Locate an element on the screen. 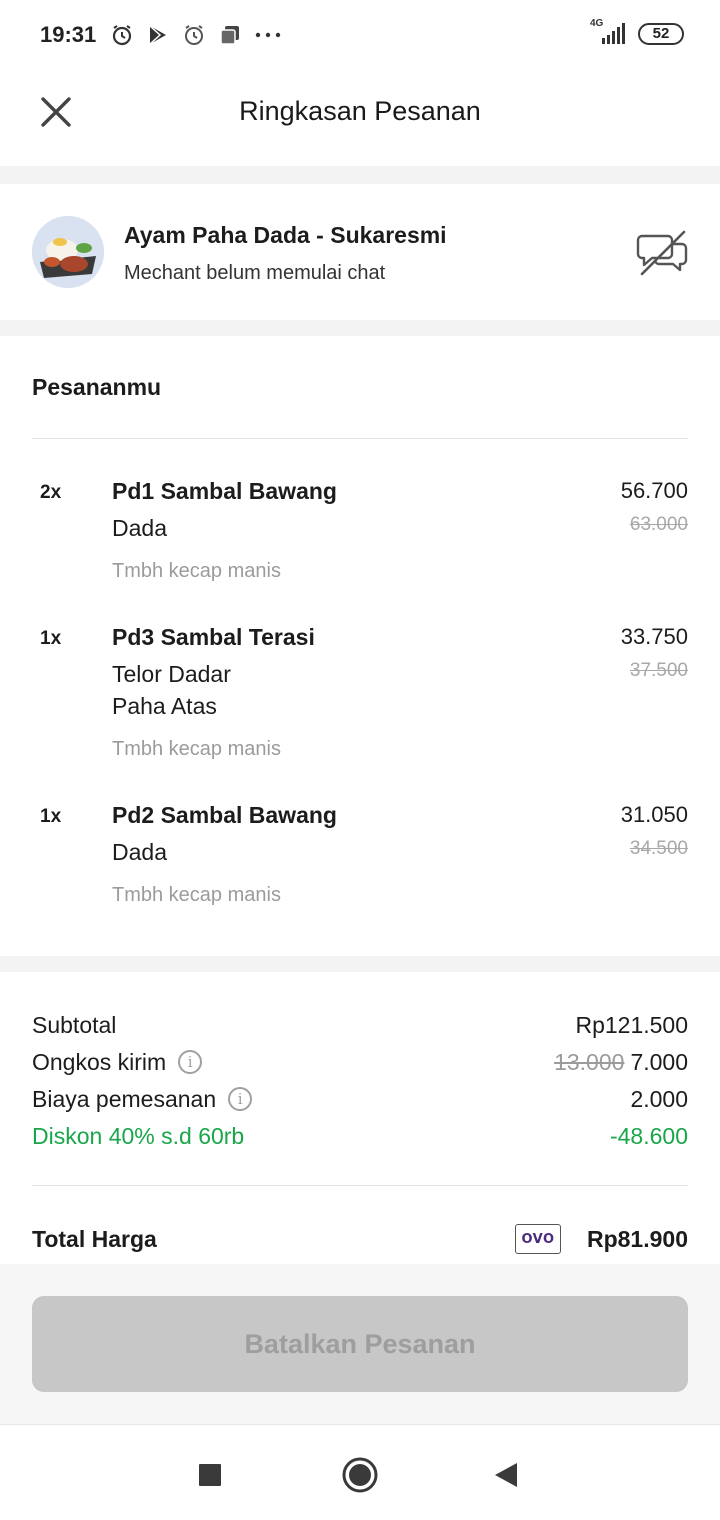 The height and width of the screenshot is (1520, 720). item-name: Pd3 Sambal Terasi is located at coordinates (213, 637).